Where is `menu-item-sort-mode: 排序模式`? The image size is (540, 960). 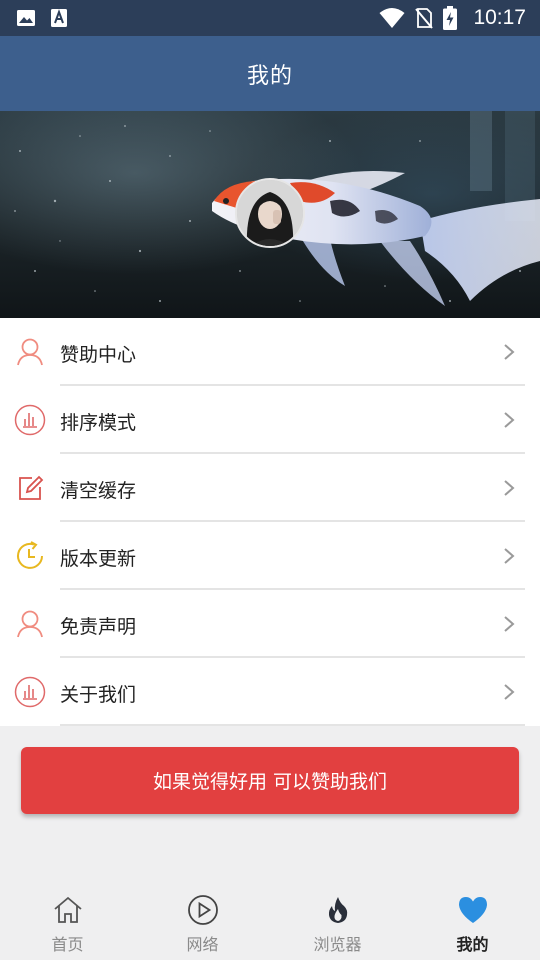 menu-item-sort-mode: 排序模式 is located at coordinates (270, 420).